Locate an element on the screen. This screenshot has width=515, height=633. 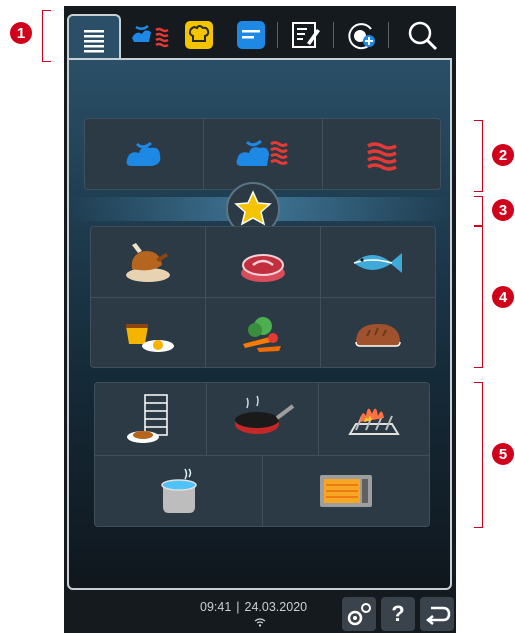
cooking-method-group is located at coordinates (262, 454).